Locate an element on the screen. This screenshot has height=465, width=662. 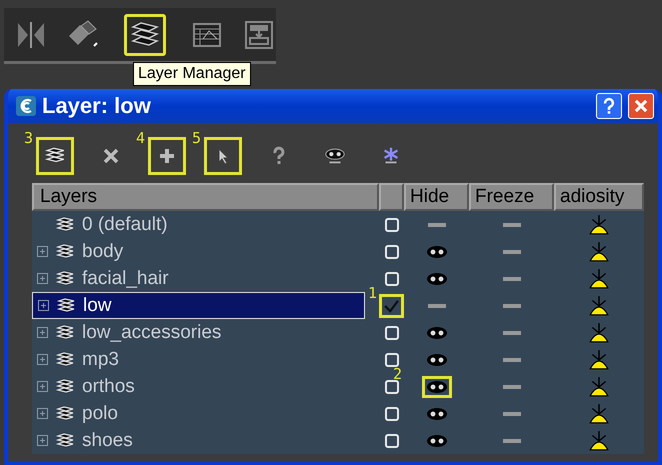
column-header: Freeze is located at coordinates (511, 197).